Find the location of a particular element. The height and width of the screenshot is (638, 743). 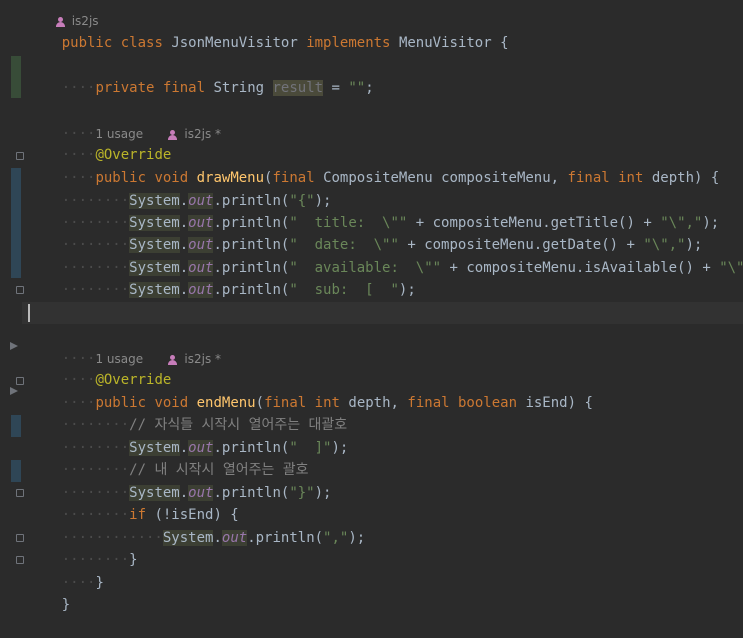

if-statement: ········if (!isEnd) { is located at coordinates (382, 502).